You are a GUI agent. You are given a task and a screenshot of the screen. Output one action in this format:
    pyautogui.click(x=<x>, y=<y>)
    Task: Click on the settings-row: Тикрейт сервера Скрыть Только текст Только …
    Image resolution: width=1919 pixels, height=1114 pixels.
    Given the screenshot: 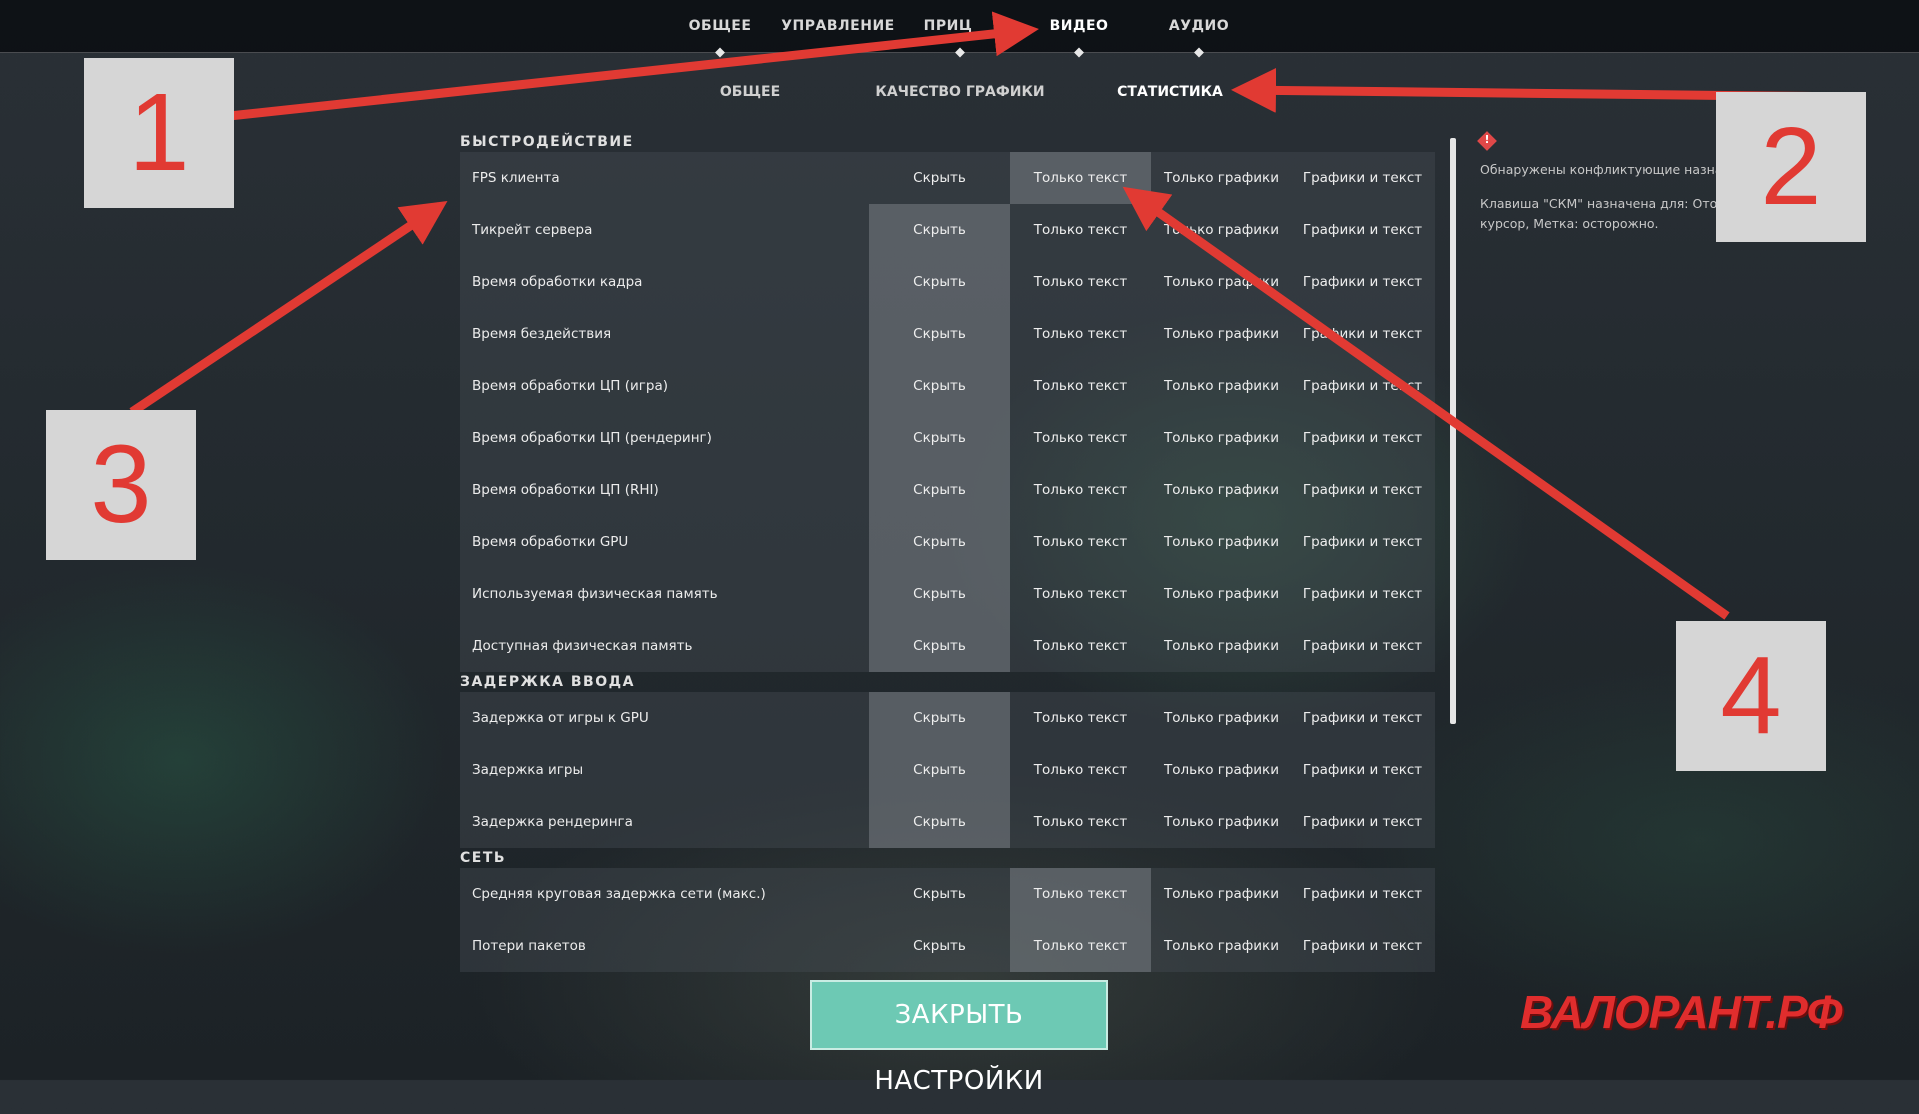 What is the action you would take?
    pyautogui.click(x=947, y=230)
    